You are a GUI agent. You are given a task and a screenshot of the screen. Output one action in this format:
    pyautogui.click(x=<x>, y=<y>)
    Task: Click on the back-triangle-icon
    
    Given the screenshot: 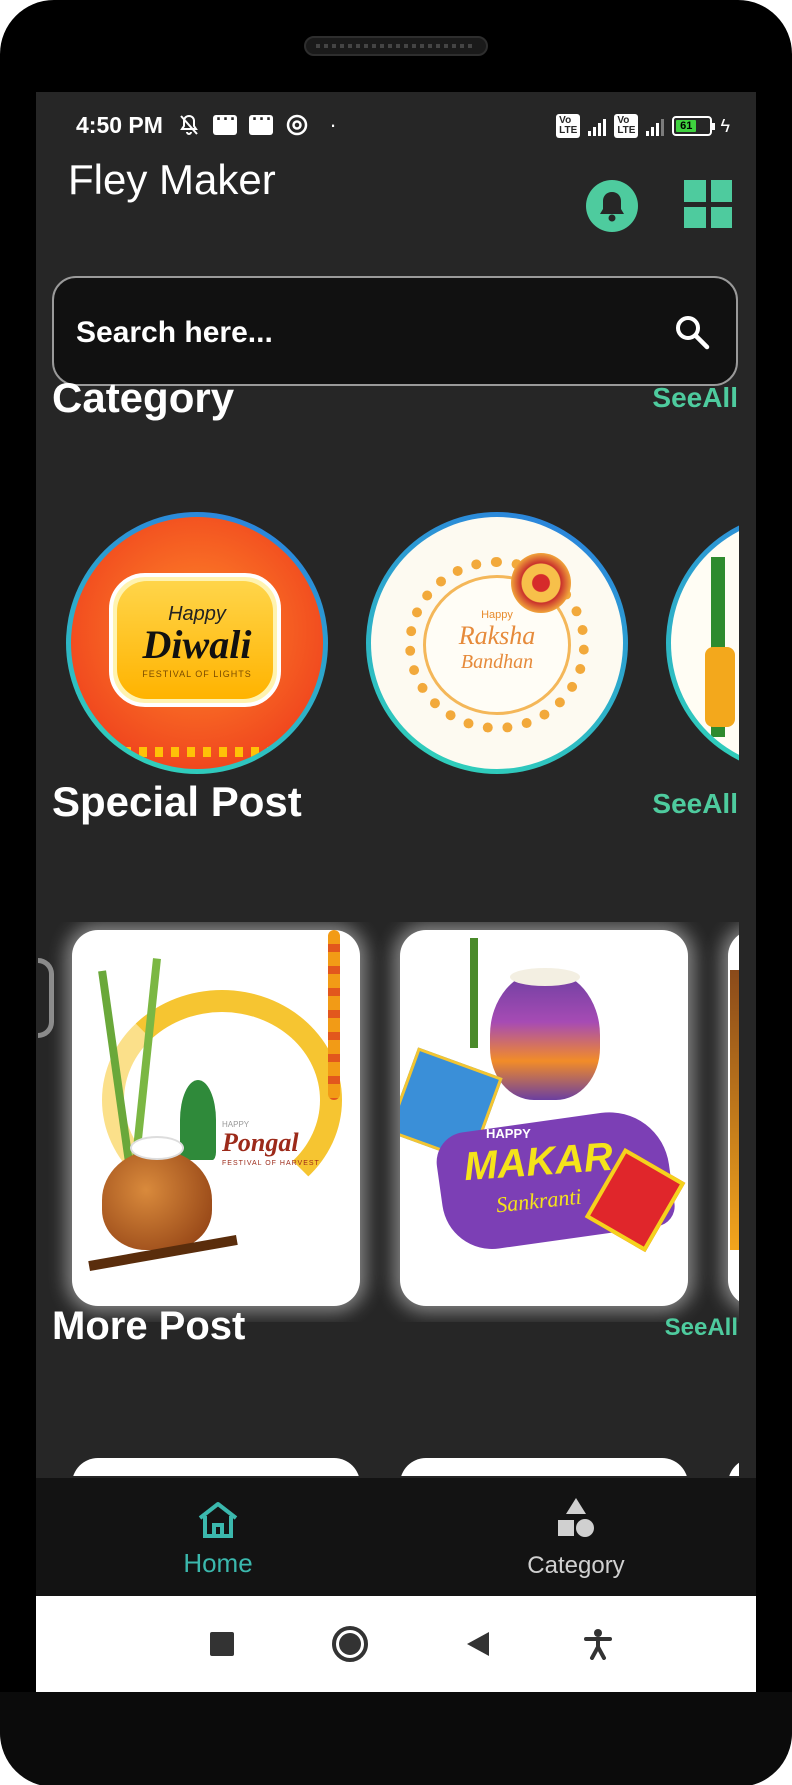 What is the action you would take?
    pyautogui.click(x=478, y=1644)
    